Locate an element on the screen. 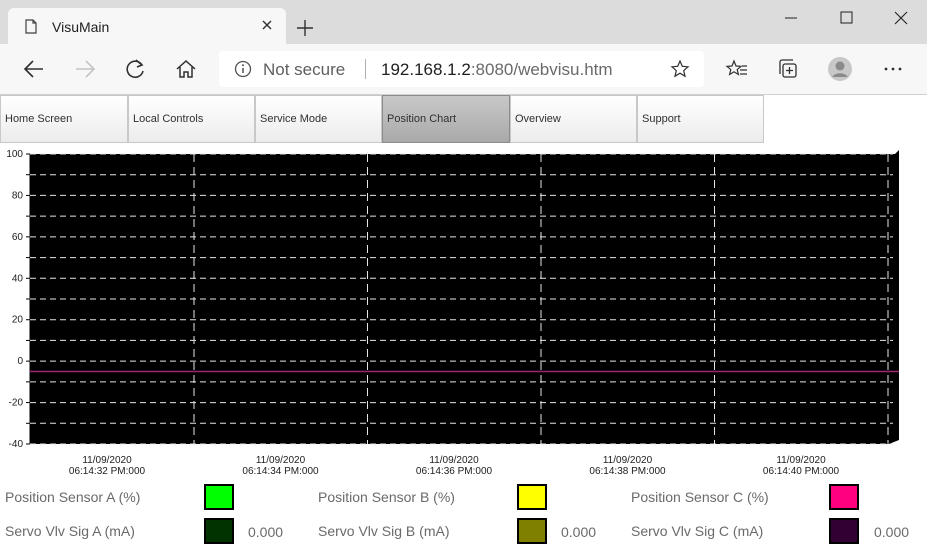 The width and height of the screenshot is (927, 559). x-tick-label-time: 06:14:32 PM:000 is located at coordinates (107, 471).